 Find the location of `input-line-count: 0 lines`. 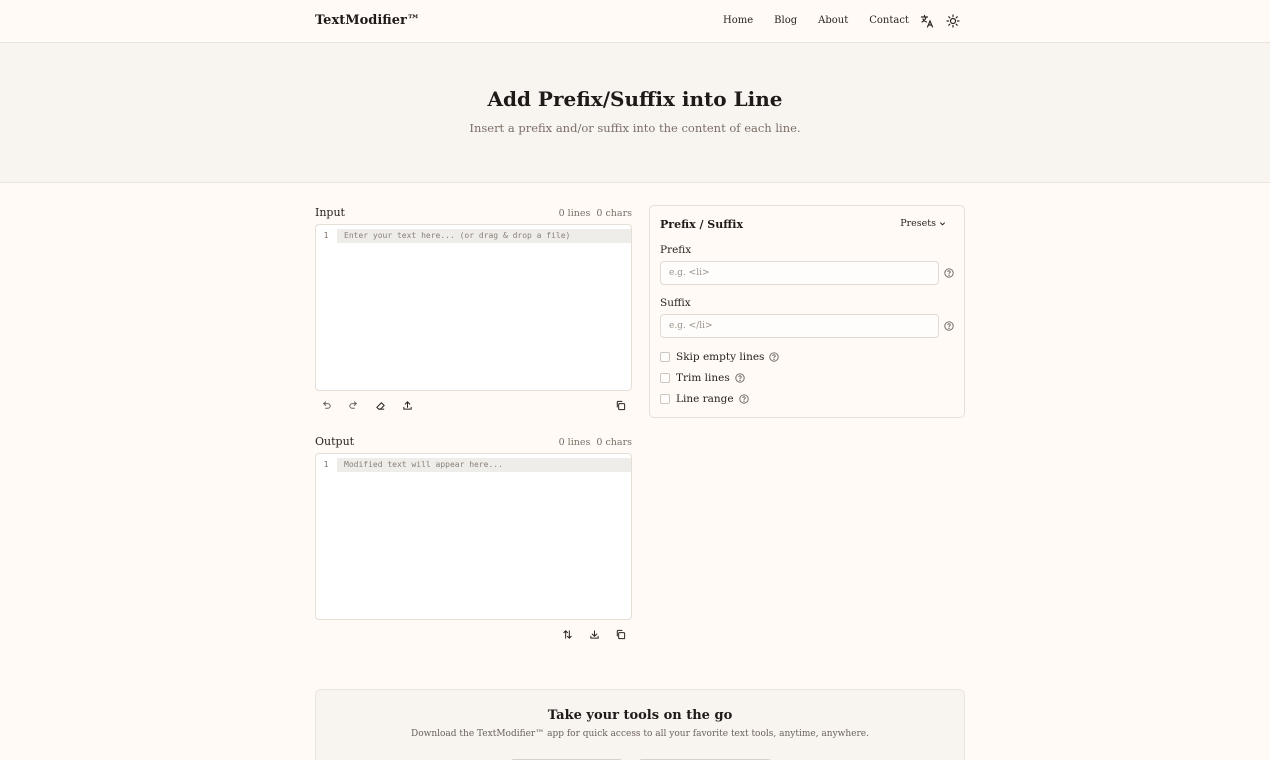

input-line-count: 0 lines is located at coordinates (574, 213).